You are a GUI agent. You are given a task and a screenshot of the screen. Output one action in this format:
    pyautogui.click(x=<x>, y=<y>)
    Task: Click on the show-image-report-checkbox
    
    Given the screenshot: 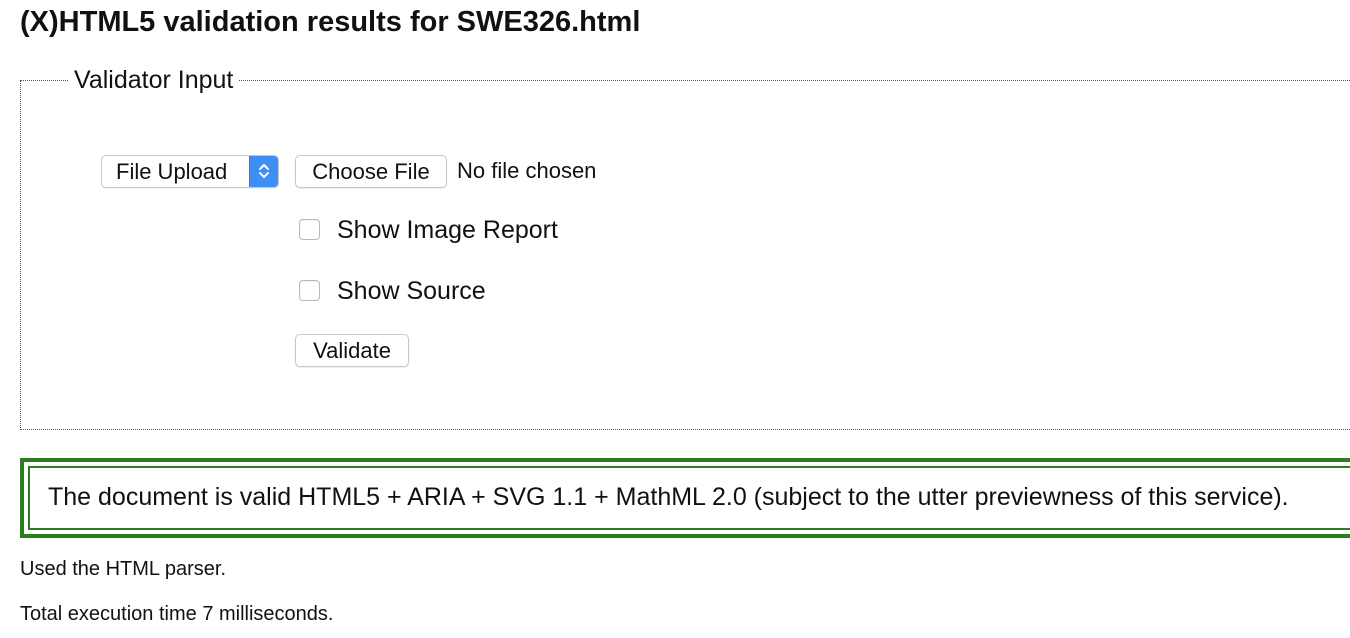 What is the action you would take?
    pyautogui.click(x=309, y=229)
    